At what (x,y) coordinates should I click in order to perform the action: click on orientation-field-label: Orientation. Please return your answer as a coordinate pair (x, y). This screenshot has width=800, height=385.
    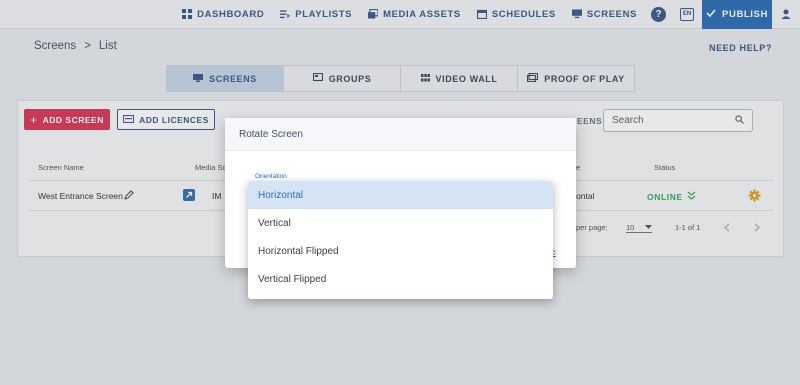
    Looking at the image, I should click on (271, 176).